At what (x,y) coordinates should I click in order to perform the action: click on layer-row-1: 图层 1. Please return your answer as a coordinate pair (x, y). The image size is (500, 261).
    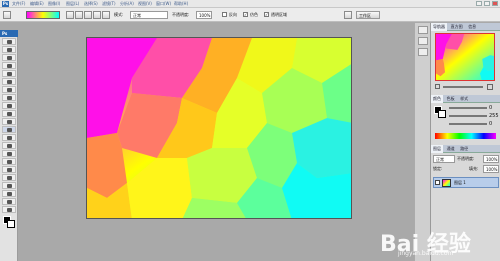
    Looking at the image, I should click on (466, 182).